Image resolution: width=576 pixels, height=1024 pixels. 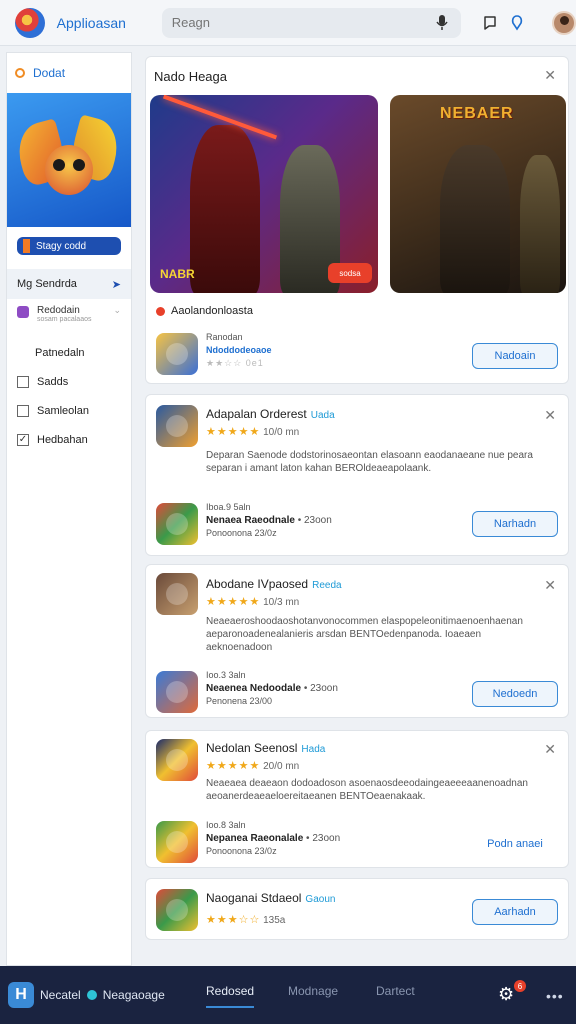 What do you see at coordinates (160, 311) in the screenshot?
I see `shield-icon` at bounding box center [160, 311].